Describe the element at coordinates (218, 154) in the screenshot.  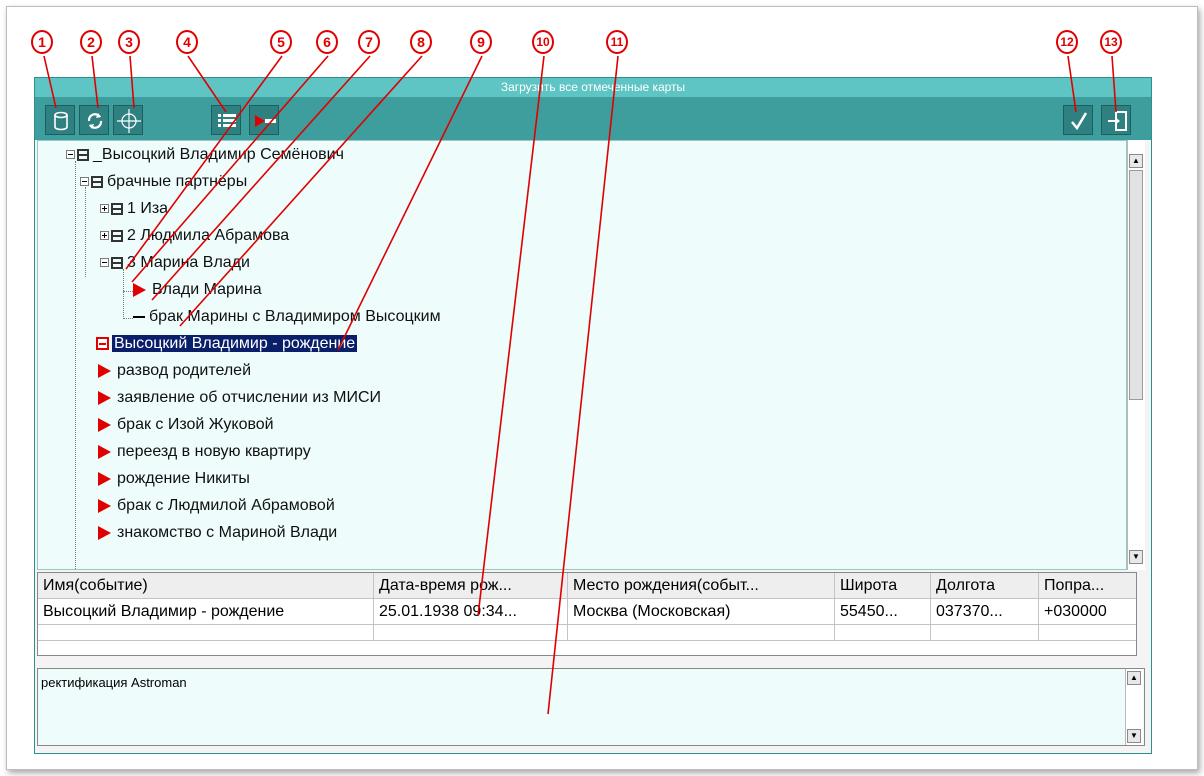
I see `tree-node-label: _Высоцкий Владимир Семёнович` at that location.